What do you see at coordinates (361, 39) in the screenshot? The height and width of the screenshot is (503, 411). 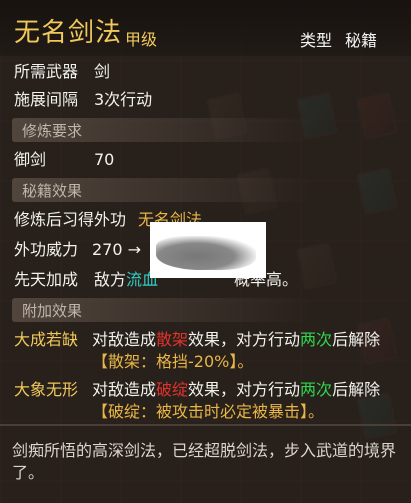 I see `category-manual-button: 秘籍` at bounding box center [361, 39].